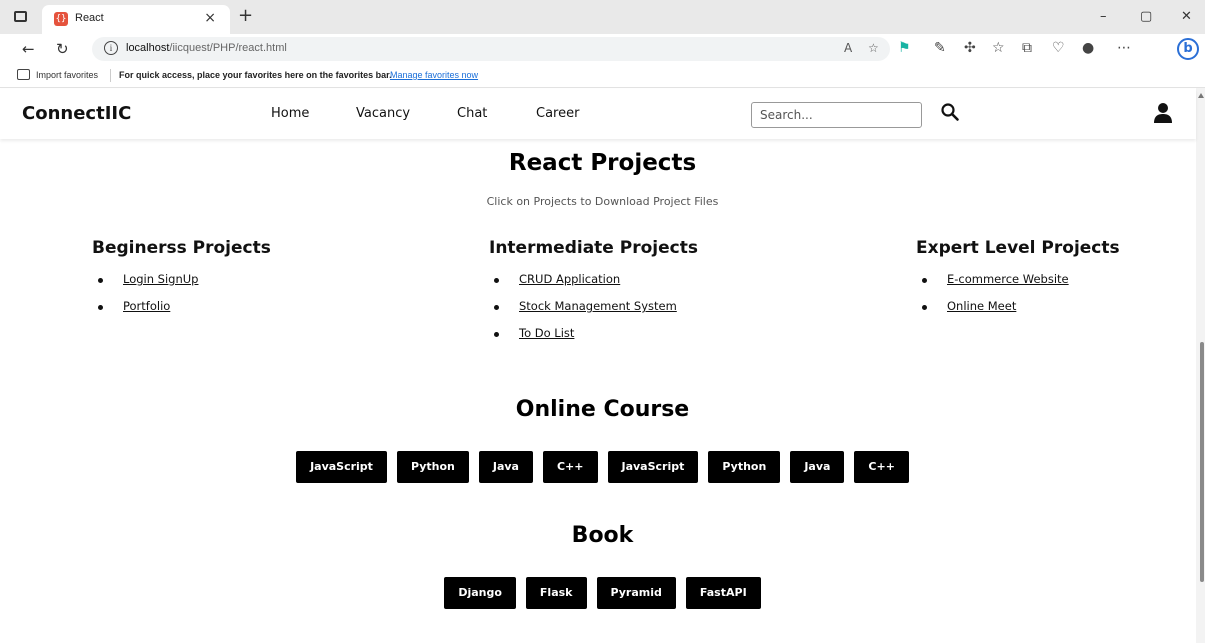 This screenshot has height=643, width=1205. What do you see at coordinates (593, 248) in the screenshot?
I see `intermediate-projects-heading: Intermediate Projects` at bounding box center [593, 248].